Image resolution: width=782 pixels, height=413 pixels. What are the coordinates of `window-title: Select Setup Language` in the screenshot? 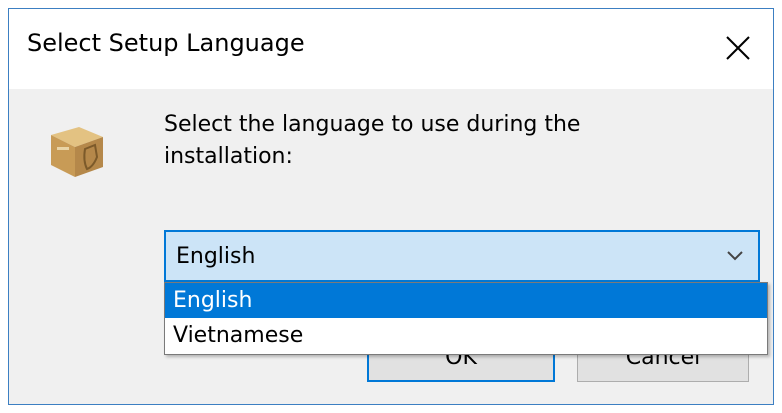 It's located at (166, 43).